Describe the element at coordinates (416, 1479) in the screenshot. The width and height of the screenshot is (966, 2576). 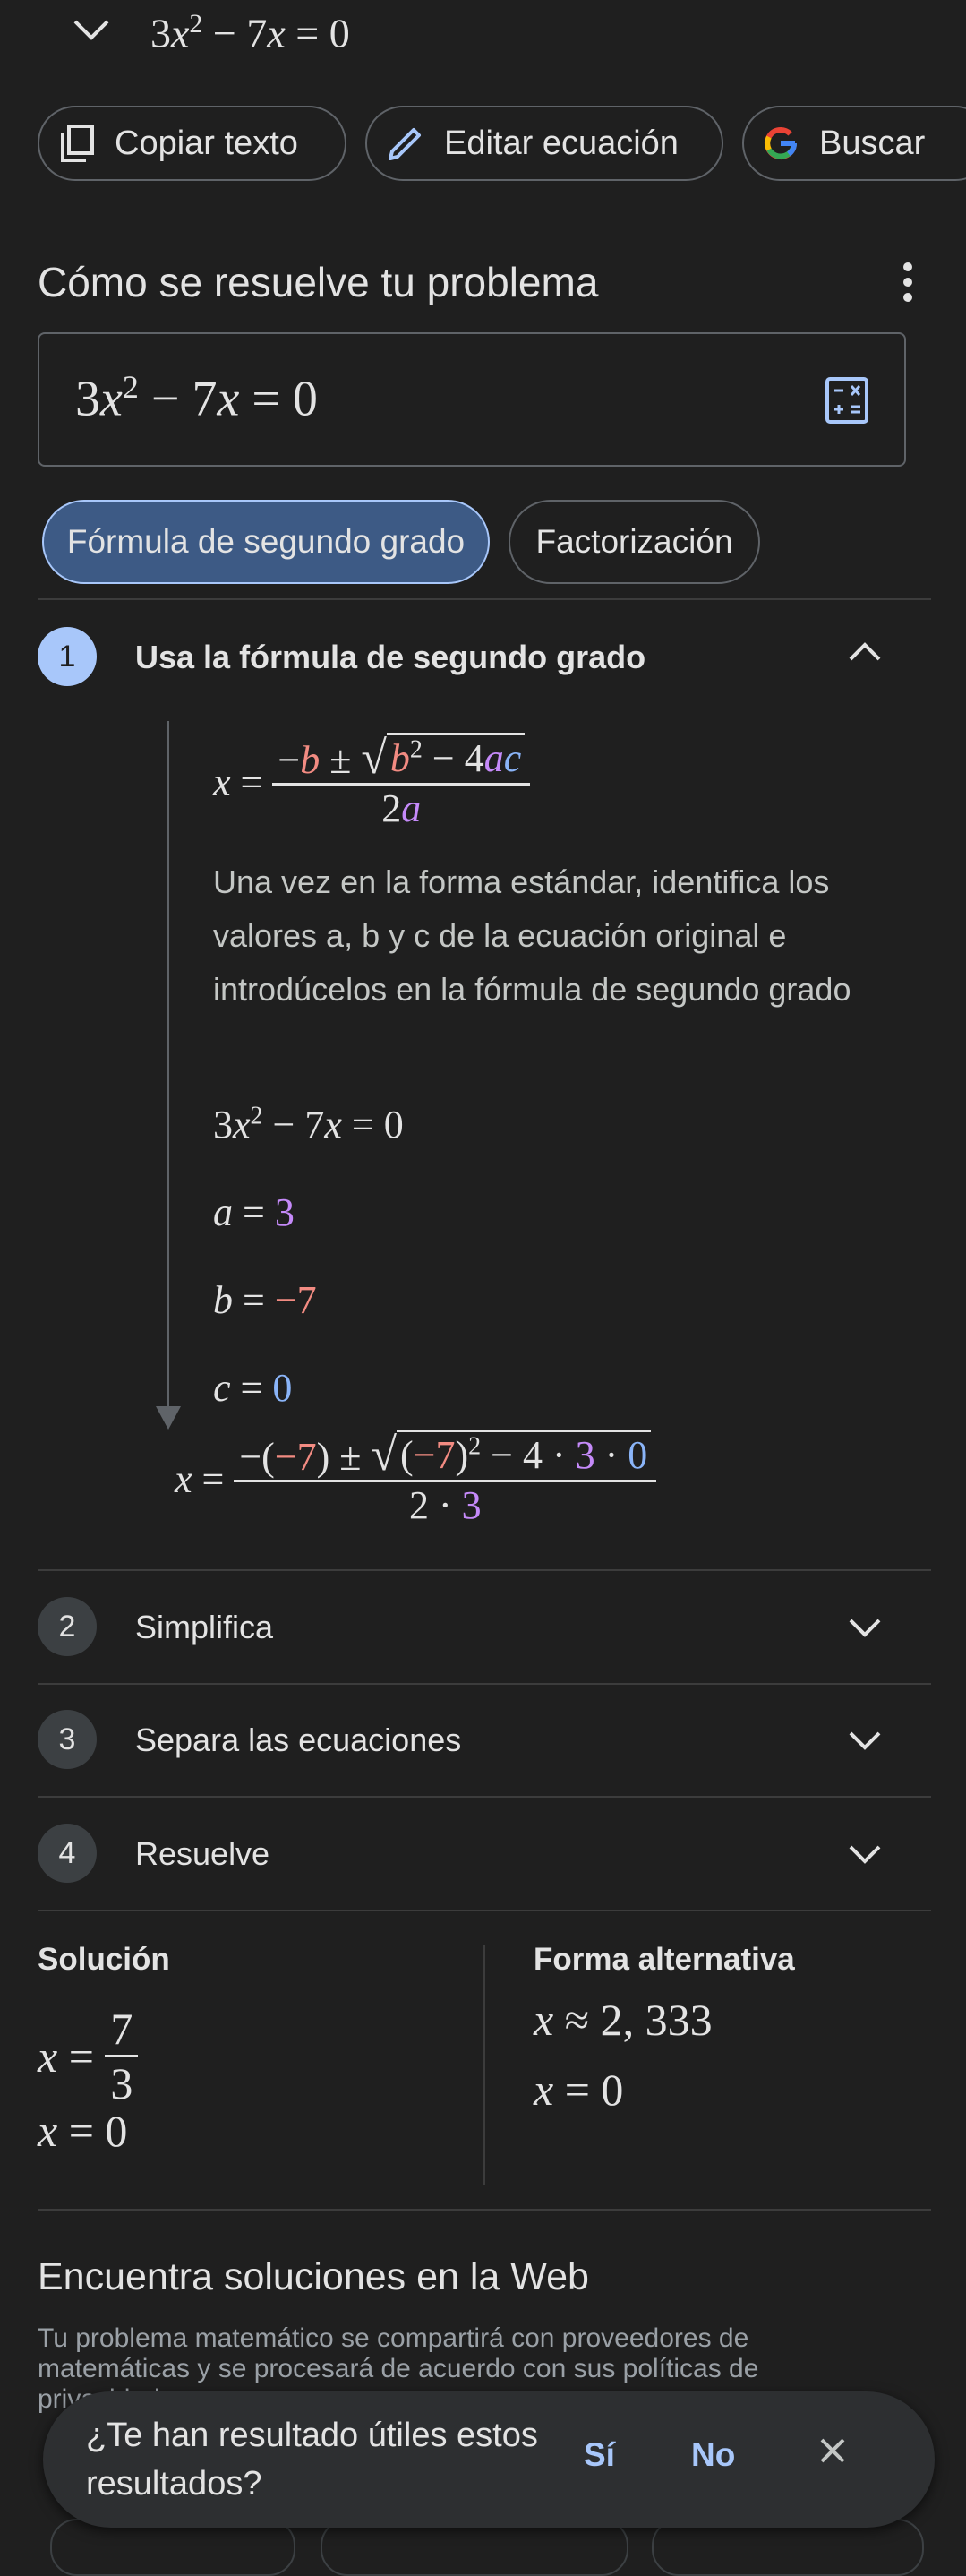
I see `substituted-formula: x = −(−7) ± √ (−7)2 − 4 · 3 · 0 2 · 3` at that location.